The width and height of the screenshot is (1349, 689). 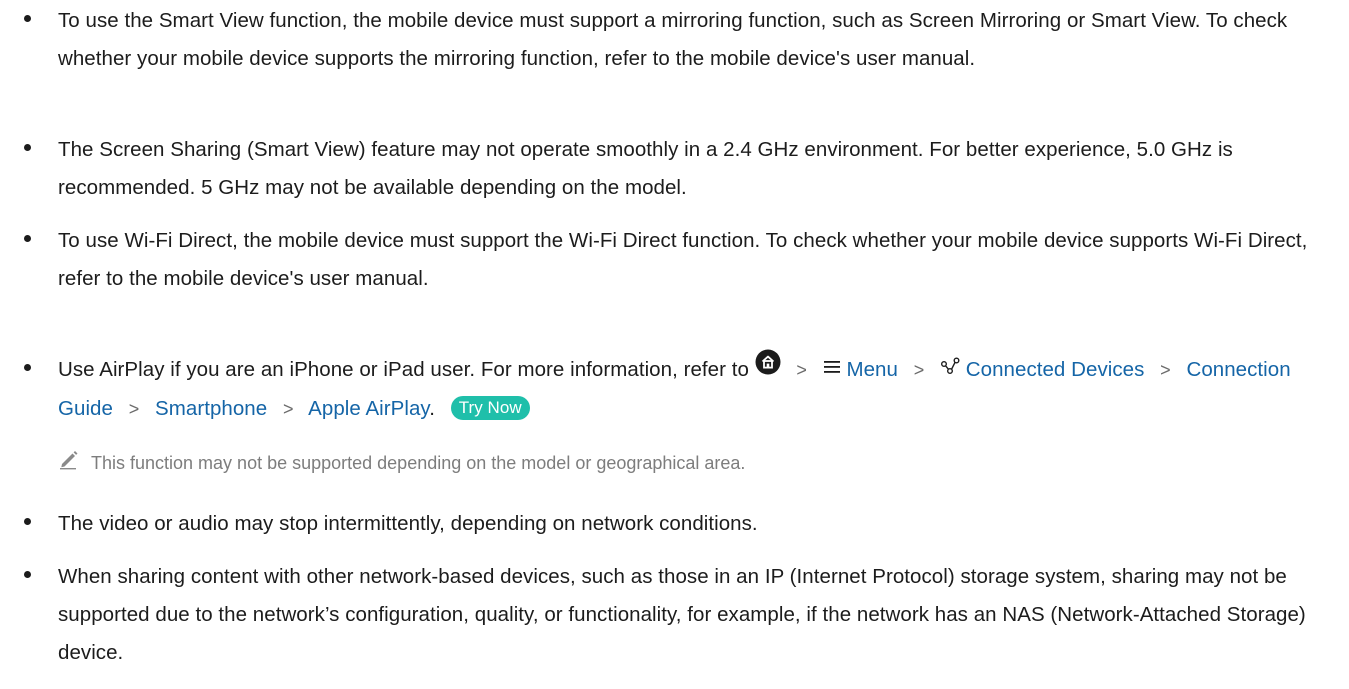 I want to click on home-icon, so click(x=768, y=368).